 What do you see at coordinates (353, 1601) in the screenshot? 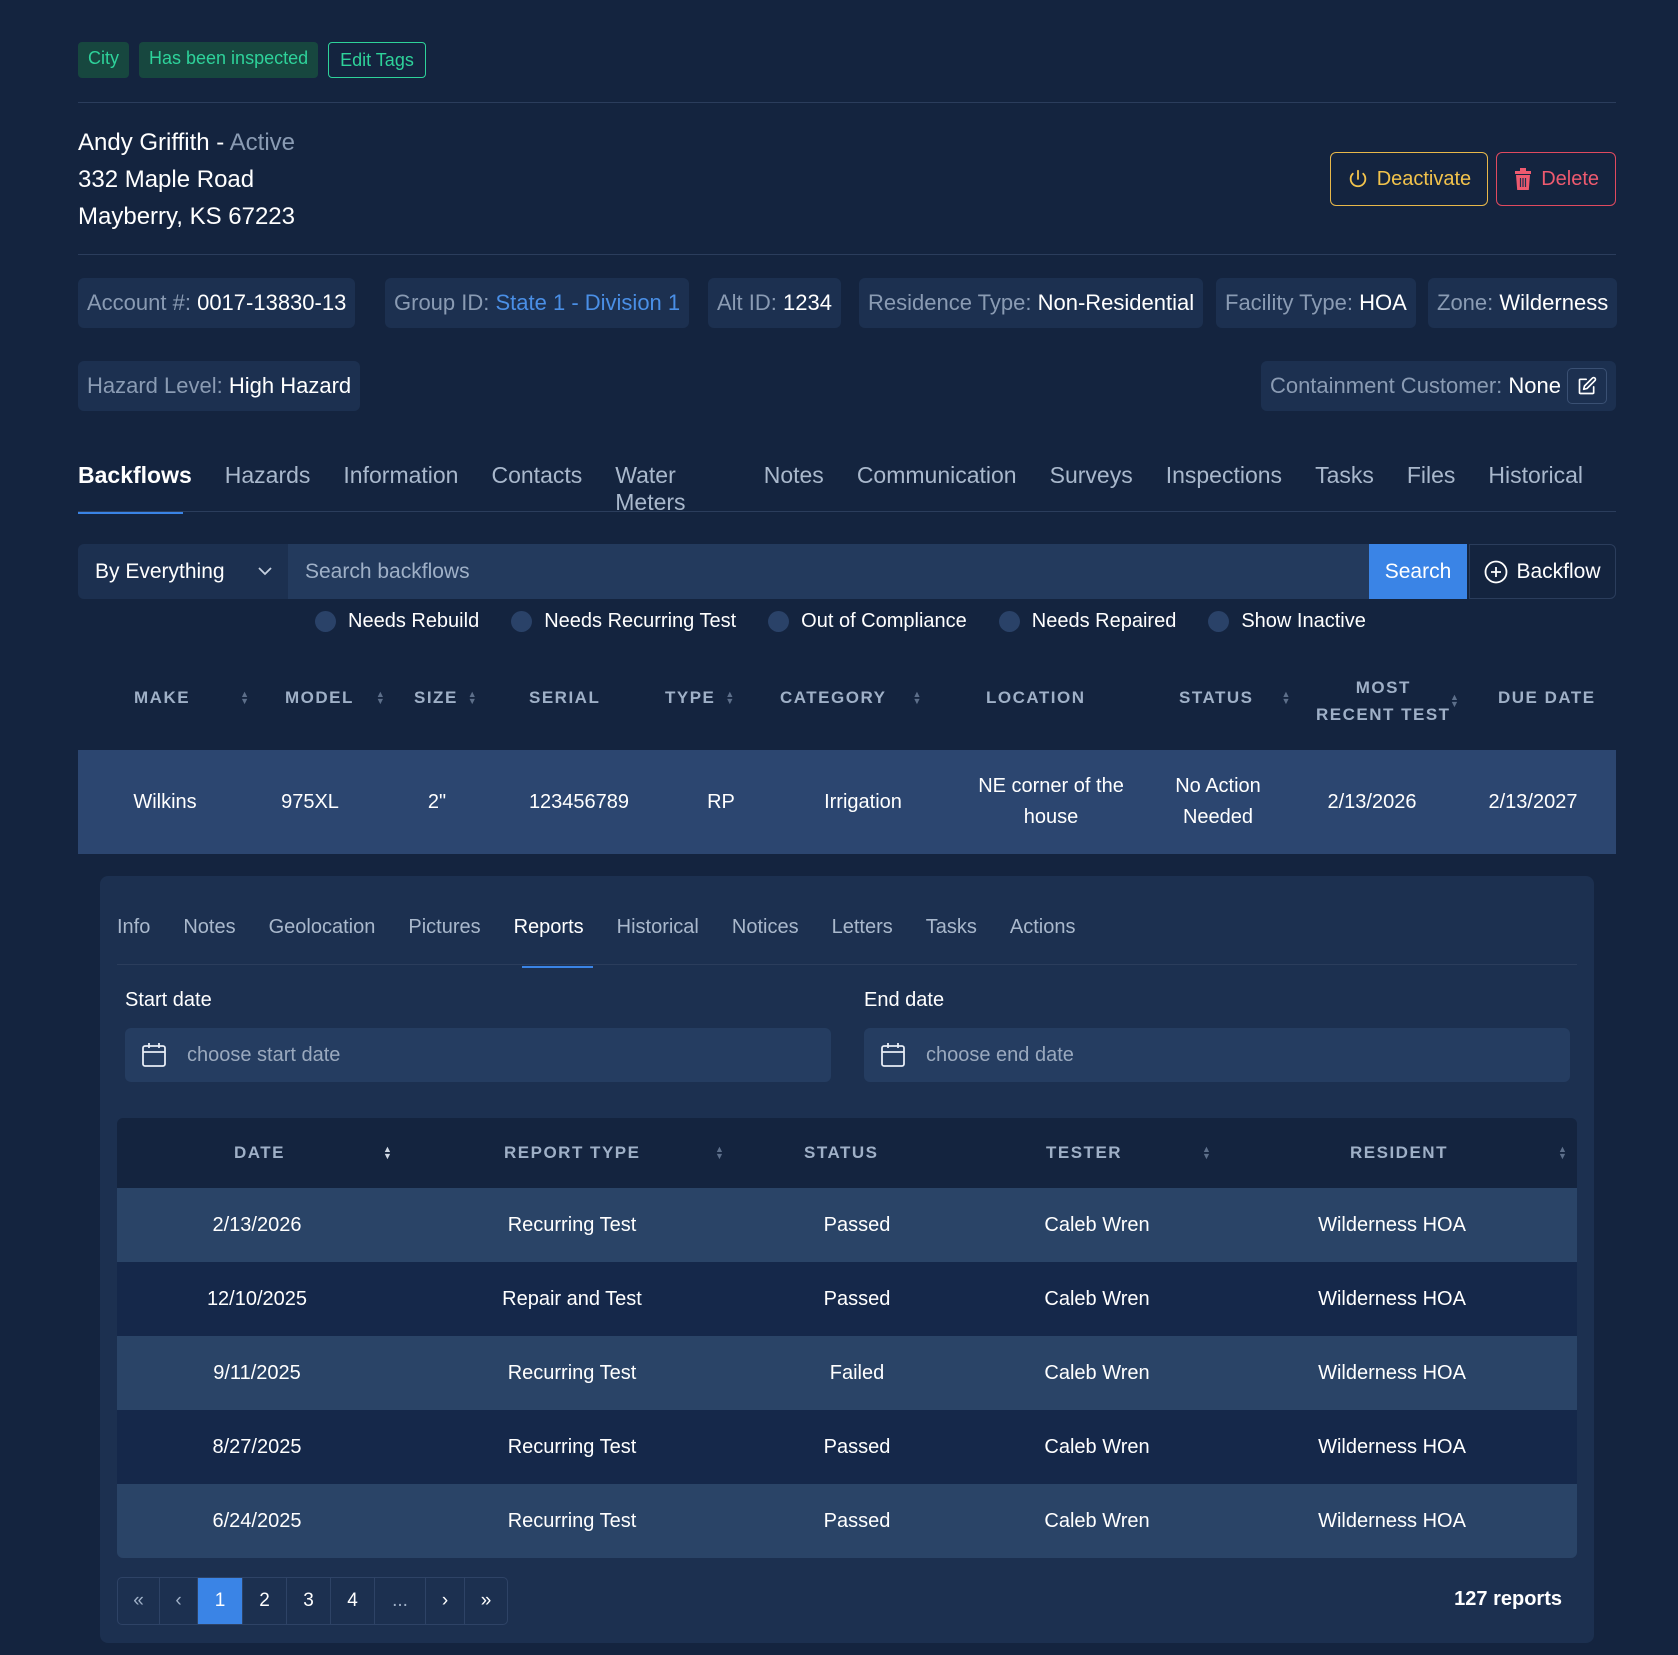
I see `page-4-button: 4` at bounding box center [353, 1601].